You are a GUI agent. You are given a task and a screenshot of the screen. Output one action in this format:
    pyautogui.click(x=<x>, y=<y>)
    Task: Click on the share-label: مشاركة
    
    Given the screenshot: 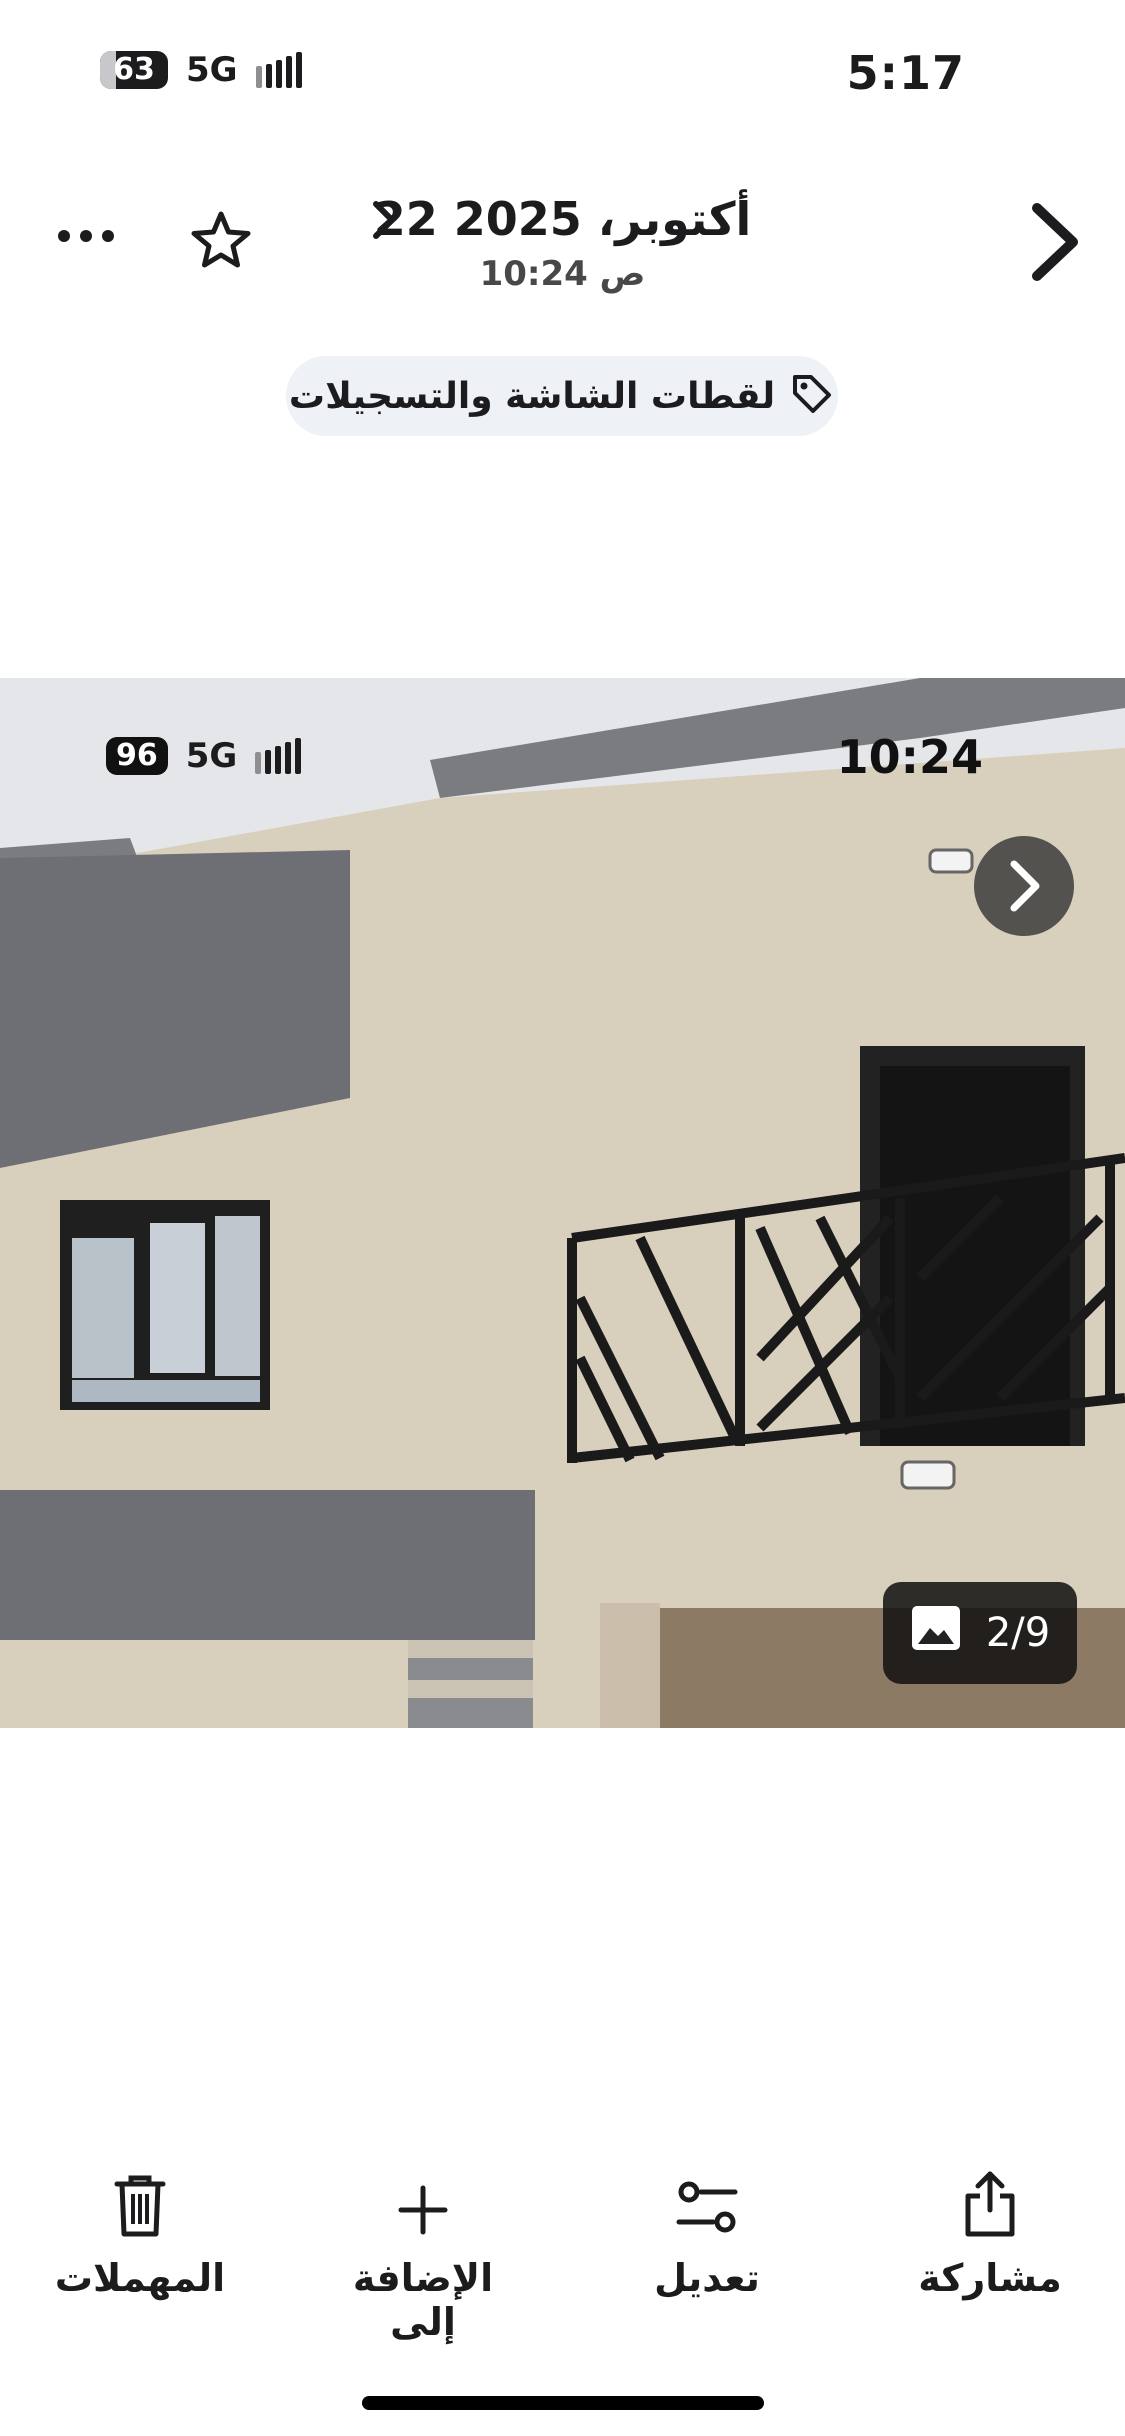 What is the action you would take?
    pyautogui.click(x=990, y=2278)
    